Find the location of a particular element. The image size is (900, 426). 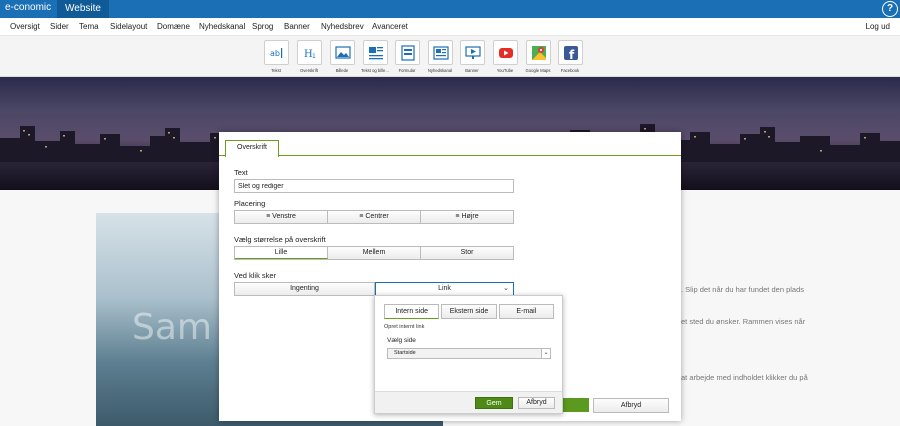

align-left-icon: ≡ is located at coordinates (268, 216).